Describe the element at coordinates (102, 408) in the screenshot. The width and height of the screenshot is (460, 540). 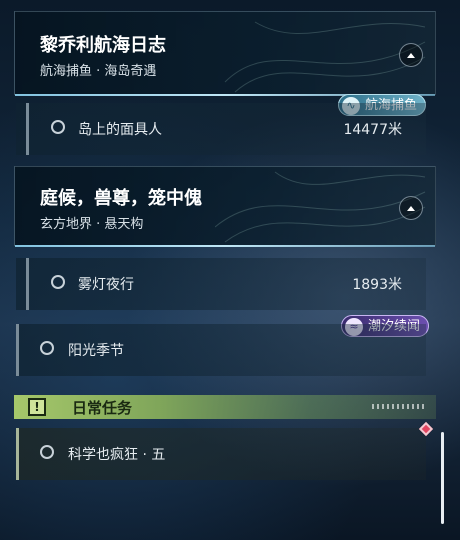
I see `daily-tasks-label: 日常任务` at that location.